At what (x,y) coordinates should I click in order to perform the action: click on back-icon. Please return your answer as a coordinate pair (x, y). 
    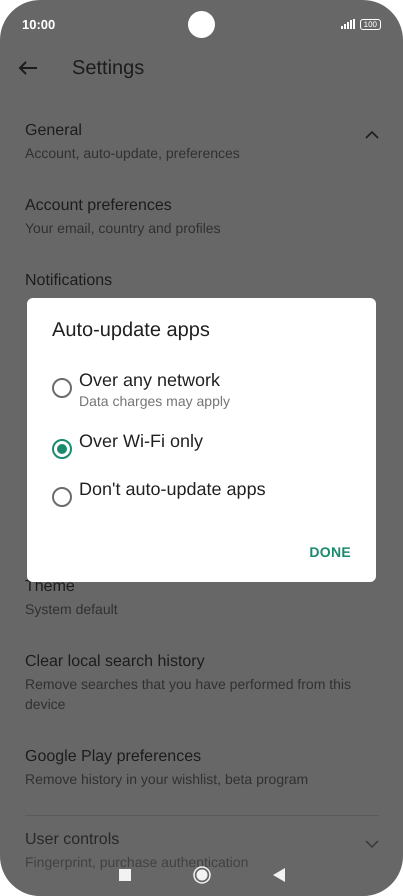
    Looking at the image, I should click on (278, 875).